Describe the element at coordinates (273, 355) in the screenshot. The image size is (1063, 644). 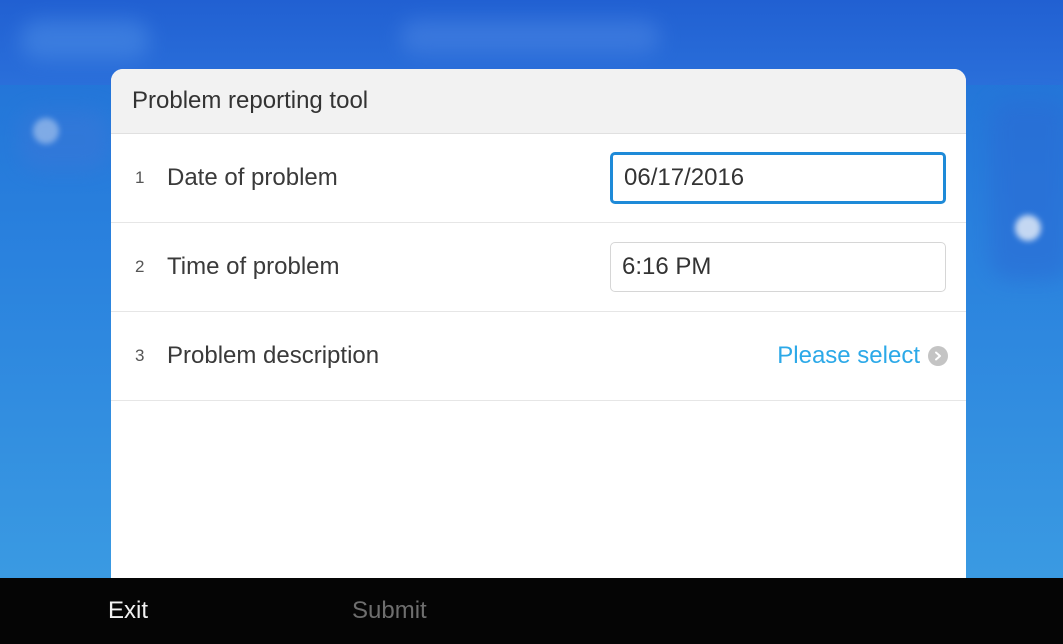
I see `problem-description-label: Problem description` at that location.